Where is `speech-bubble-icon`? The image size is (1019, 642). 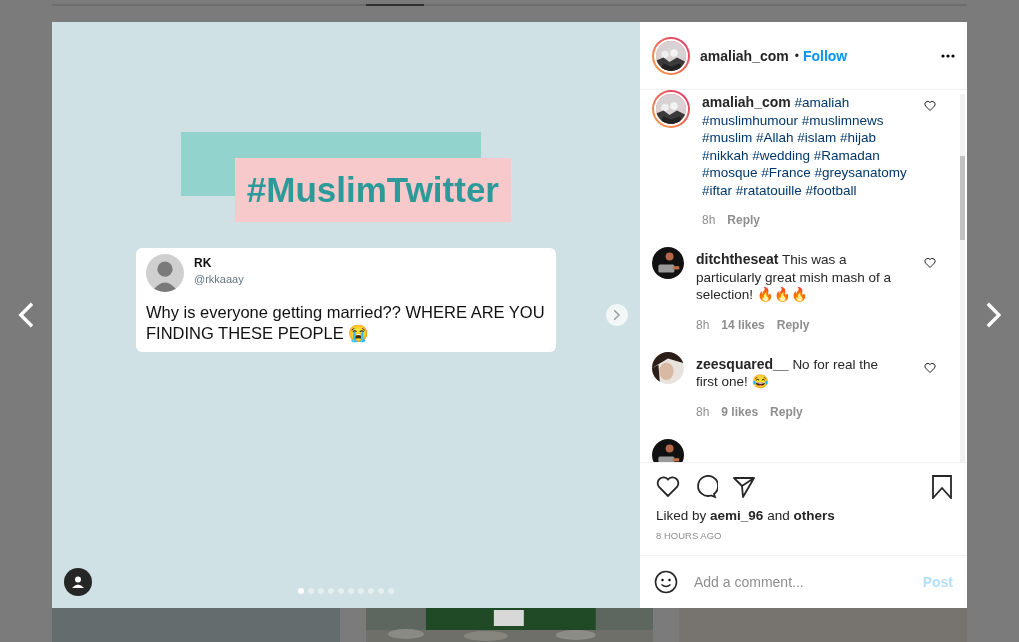
speech-bubble-icon is located at coordinates (706, 487).